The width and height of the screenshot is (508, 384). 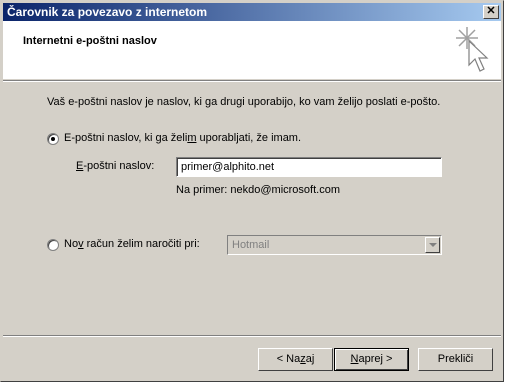 I want to click on email-field-label: E-poštni naslov:, so click(x=115, y=166).